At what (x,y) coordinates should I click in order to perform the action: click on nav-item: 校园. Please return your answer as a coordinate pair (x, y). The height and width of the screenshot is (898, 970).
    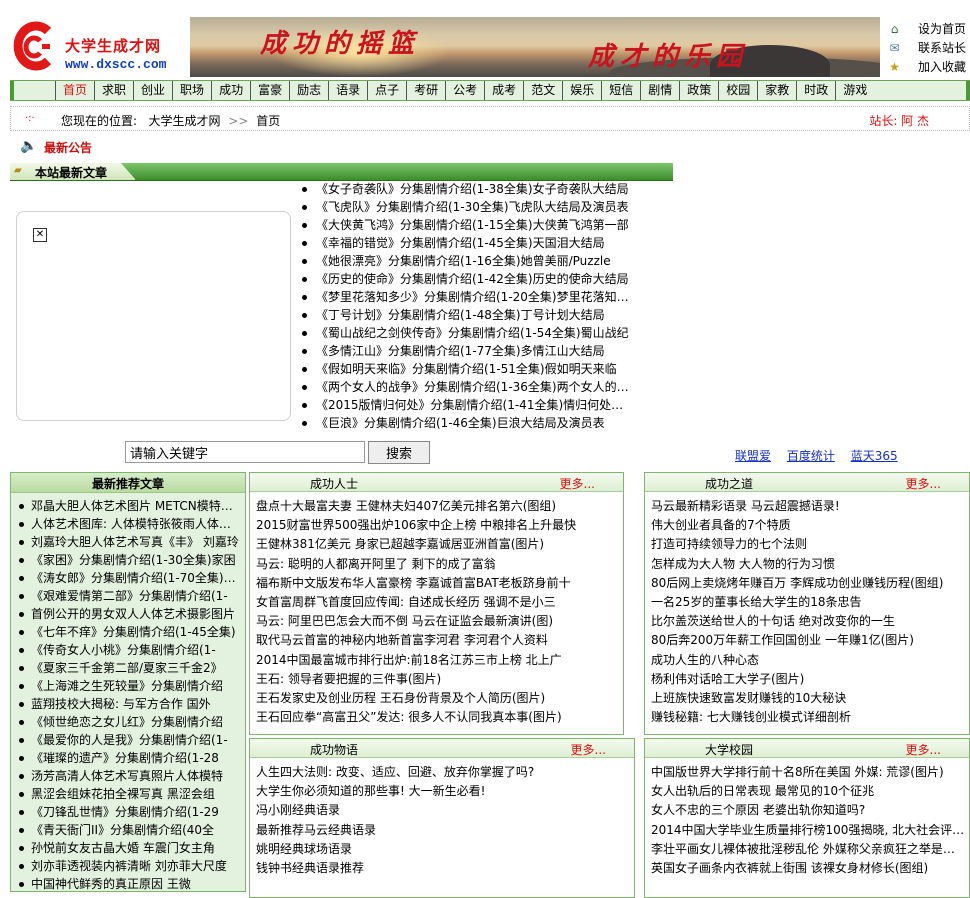
    Looking at the image, I should click on (737, 90).